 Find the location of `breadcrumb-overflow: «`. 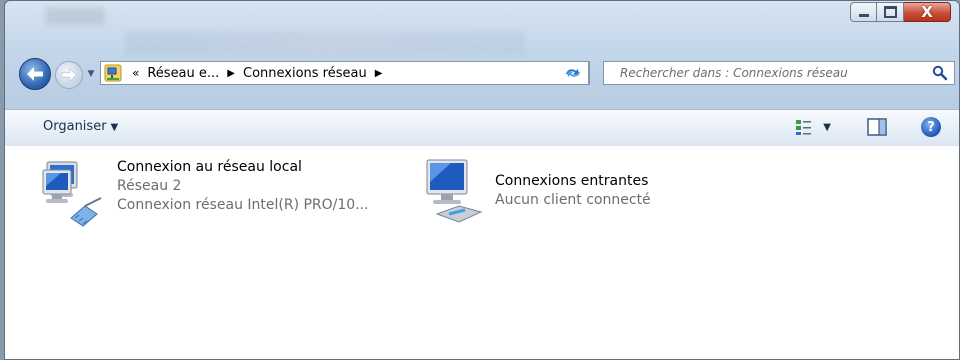

breadcrumb-overflow: « is located at coordinates (135, 73).